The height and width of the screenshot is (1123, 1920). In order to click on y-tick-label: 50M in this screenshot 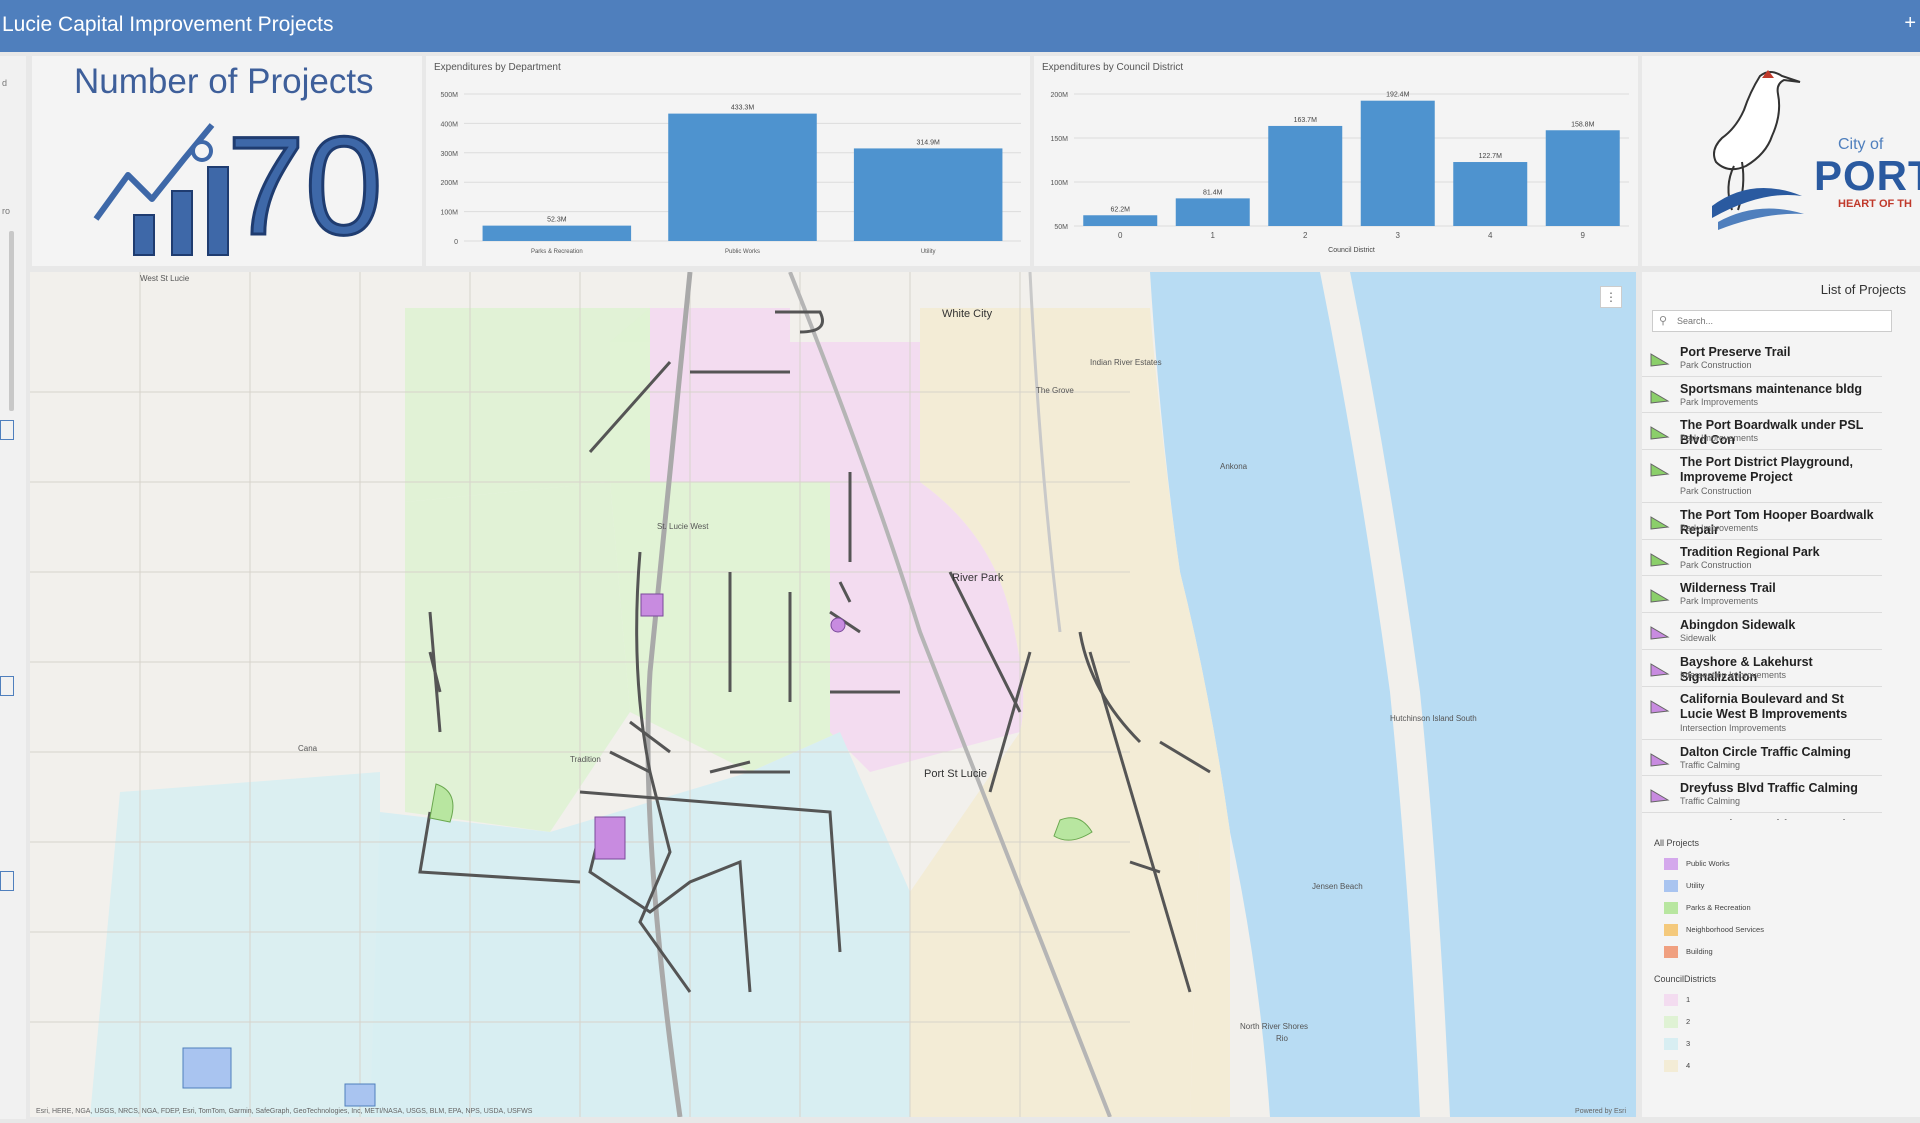, I will do `click(1061, 227)`.